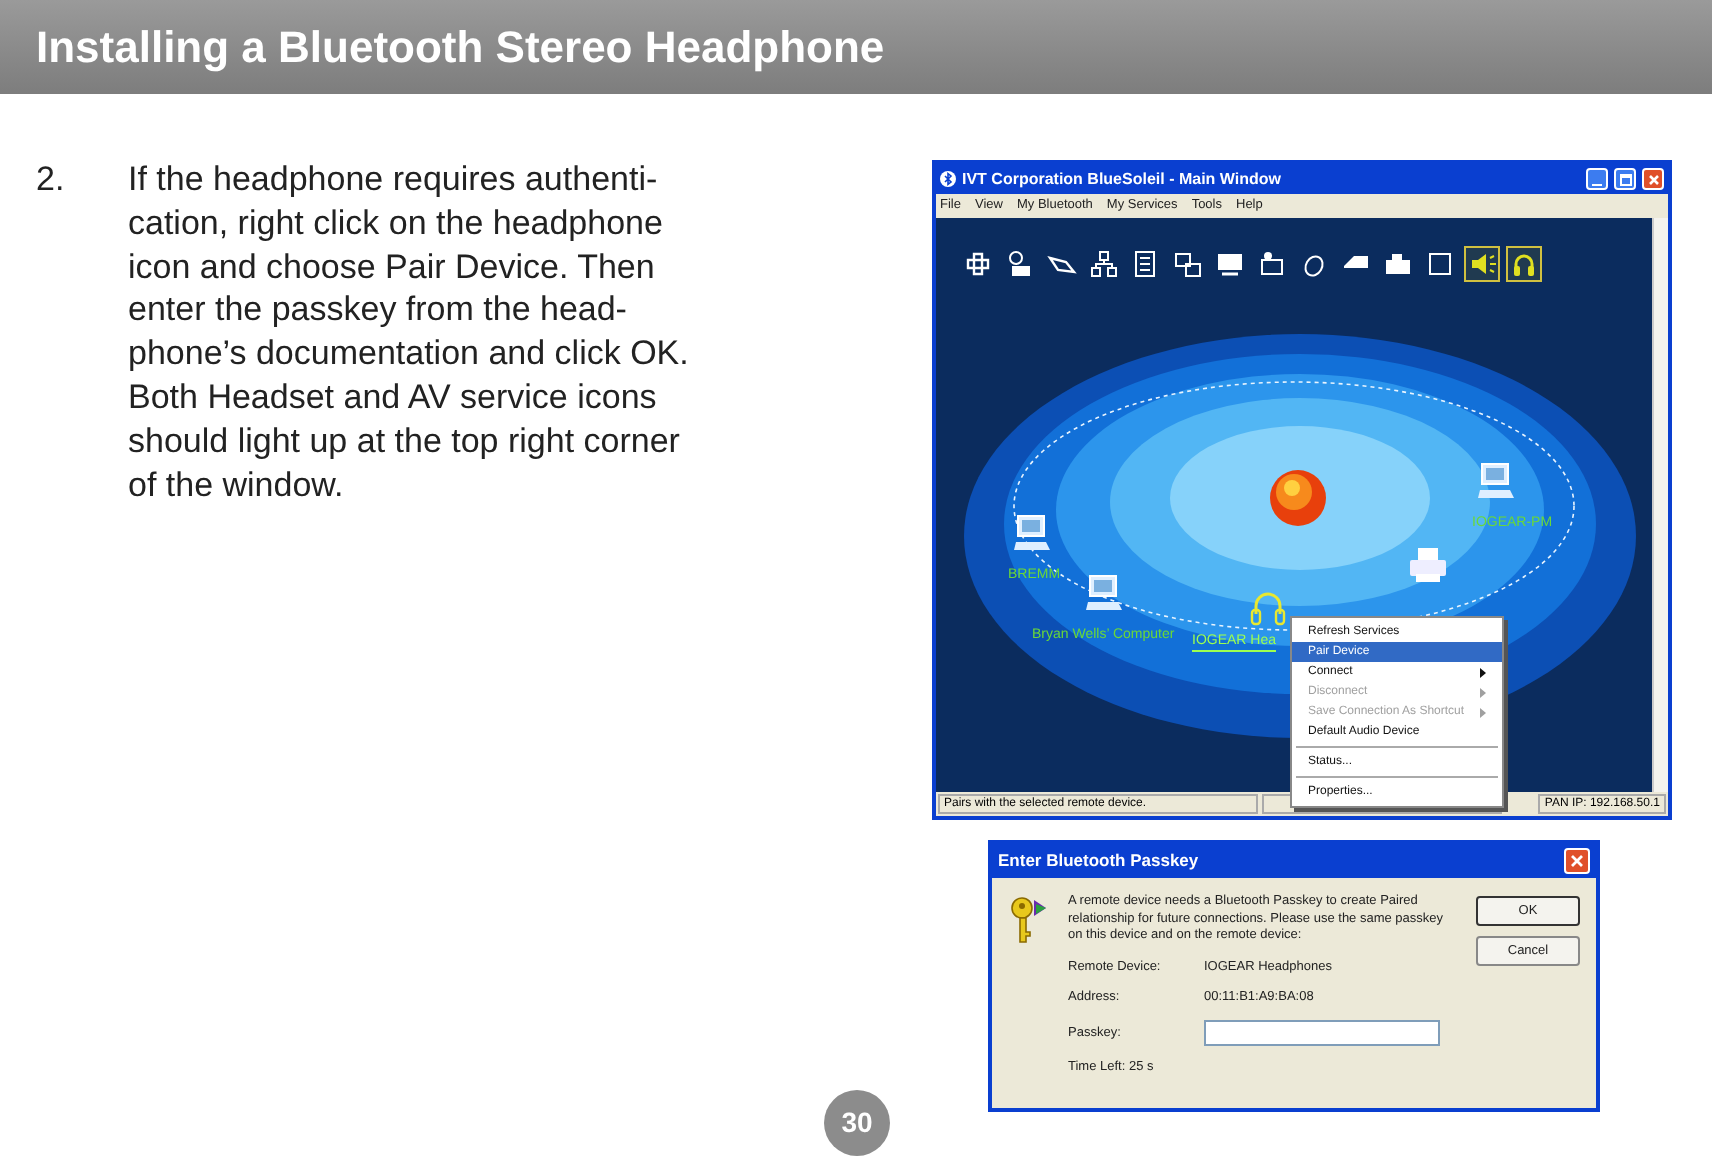 Image resolution: width=1712 pixels, height=1160 pixels. Describe the element at coordinates (1660, 505) in the screenshot. I see `scroll-bar` at that location.